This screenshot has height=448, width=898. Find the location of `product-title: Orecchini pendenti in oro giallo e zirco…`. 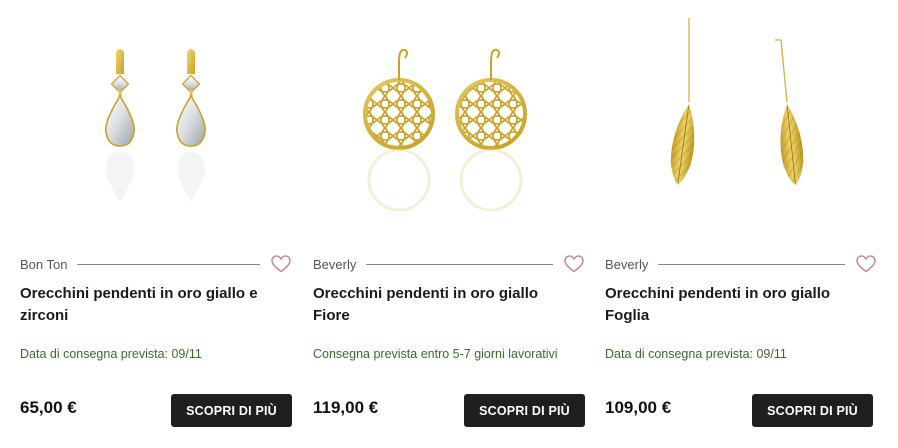

product-title: Orecchini pendenti in oro giallo e zirco… is located at coordinates (145, 305).